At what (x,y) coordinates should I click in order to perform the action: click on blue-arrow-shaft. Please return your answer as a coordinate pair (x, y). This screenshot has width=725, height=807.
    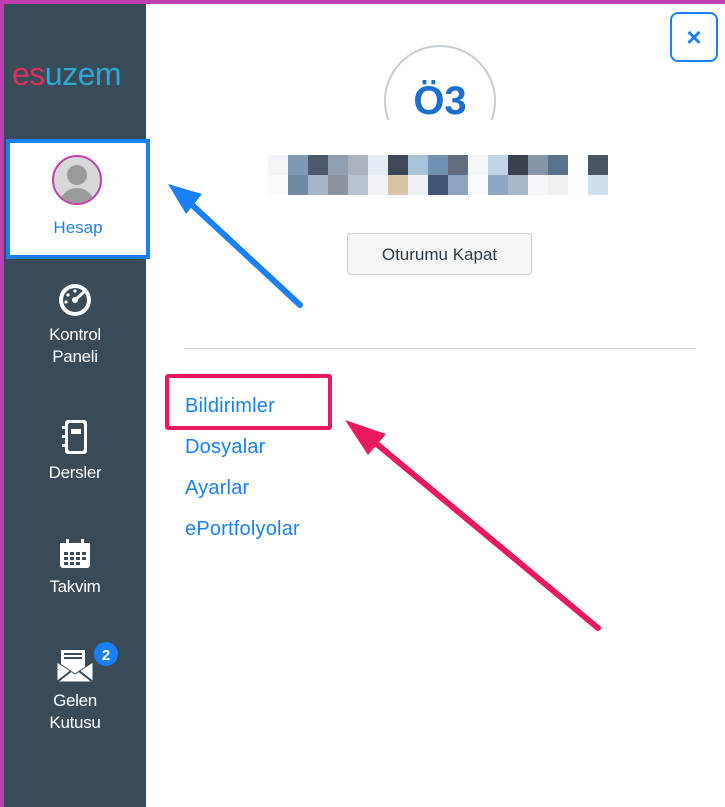
    Looking at the image, I should click on (245, 254).